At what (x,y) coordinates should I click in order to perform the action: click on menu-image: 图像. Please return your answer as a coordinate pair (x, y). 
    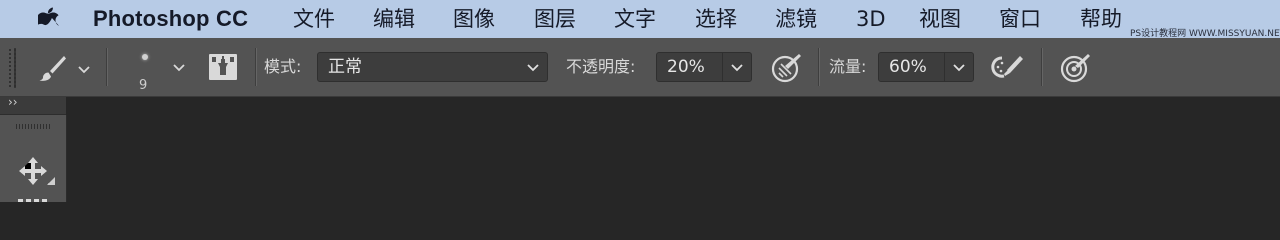
    Looking at the image, I should click on (474, 19).